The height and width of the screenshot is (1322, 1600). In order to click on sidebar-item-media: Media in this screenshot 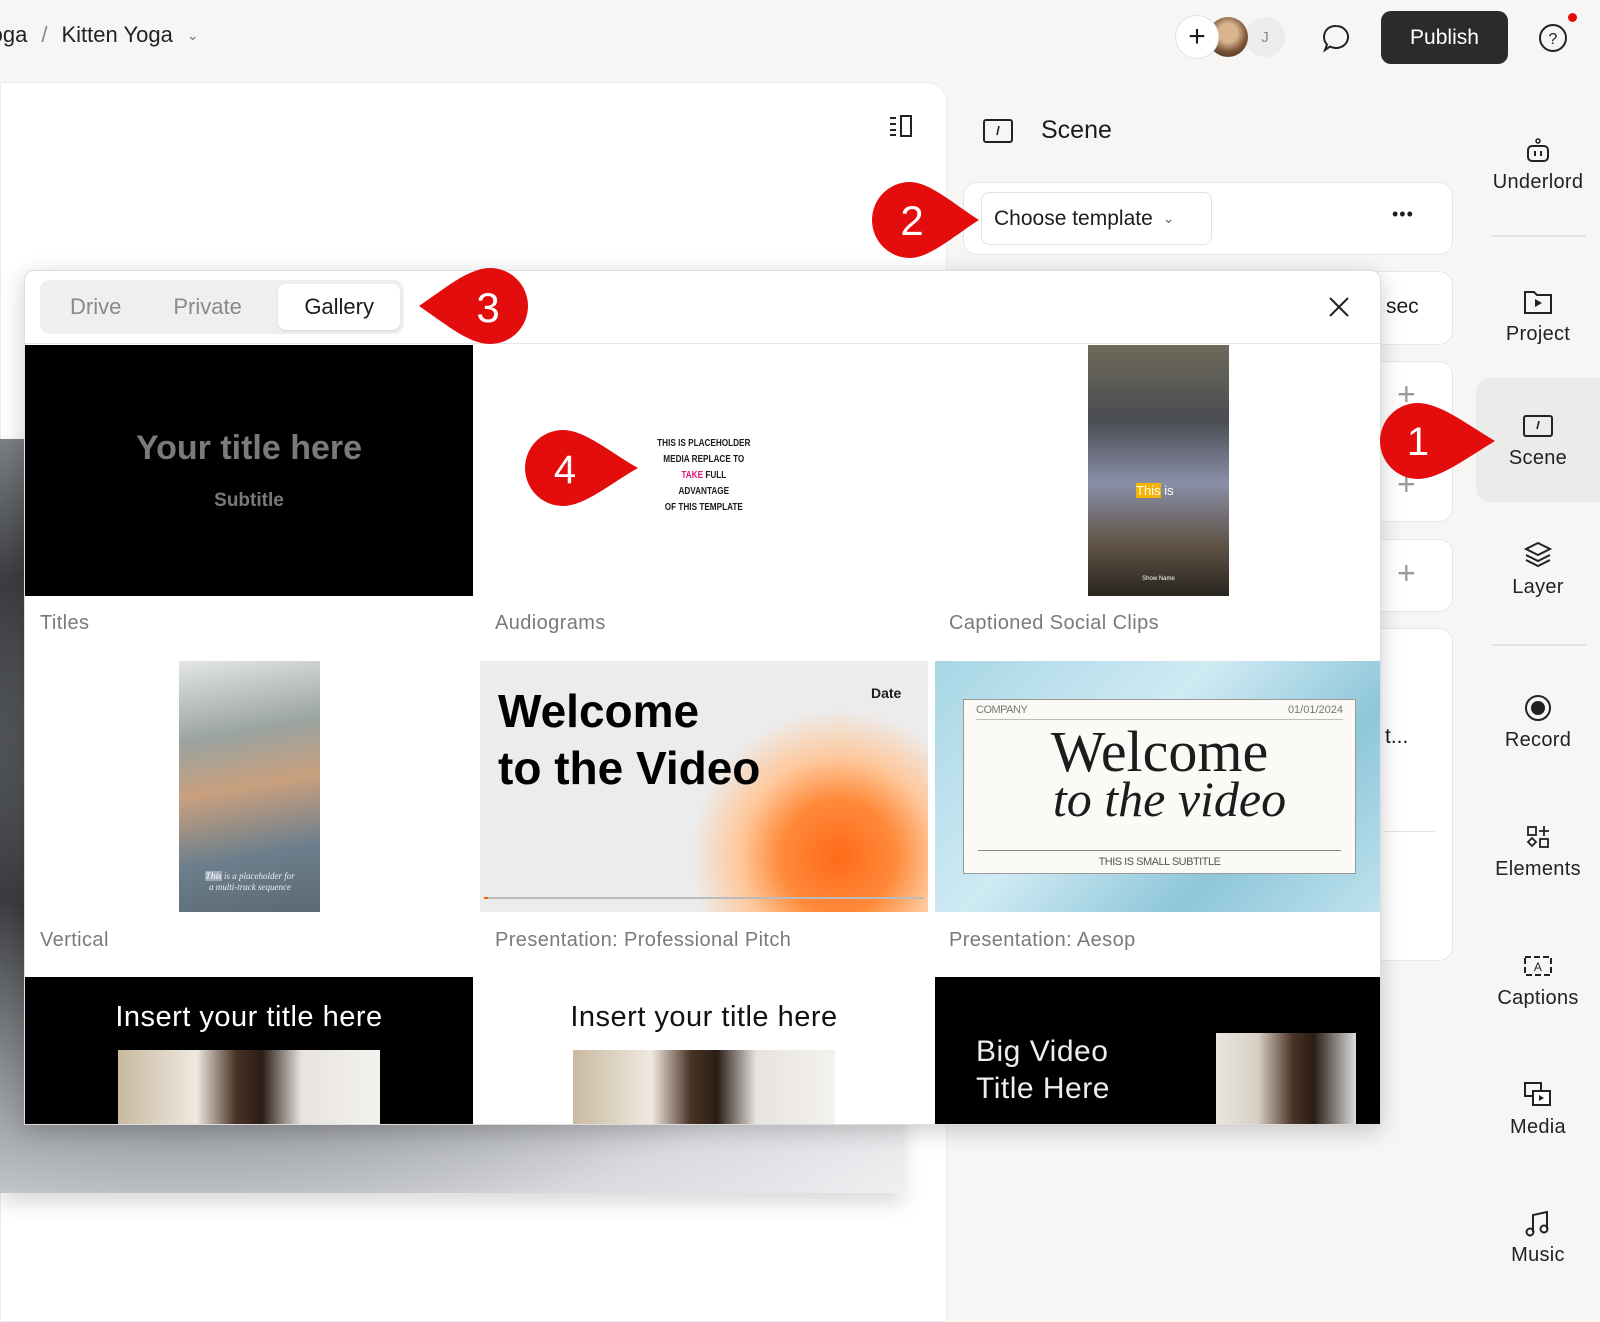, I will do `click(1538, 1109)`.